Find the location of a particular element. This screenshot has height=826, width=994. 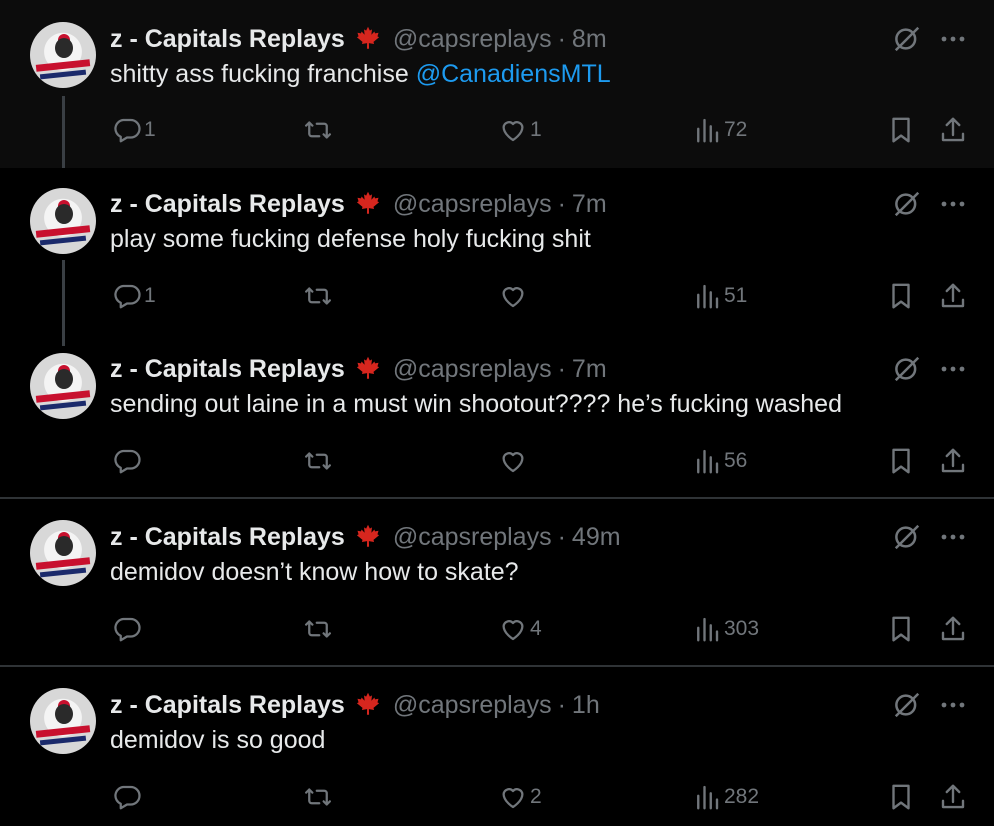

post-text: demidov is so good is located at coordinates (217, 740).